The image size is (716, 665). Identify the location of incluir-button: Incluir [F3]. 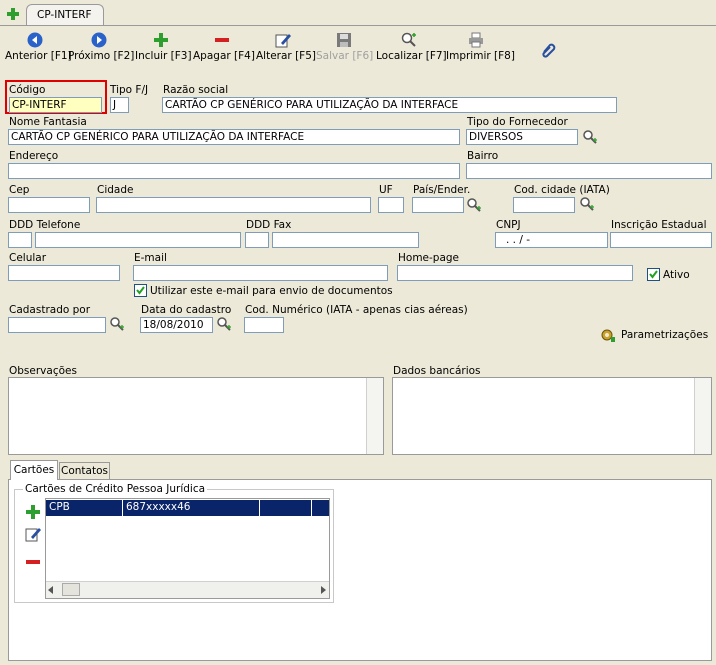
(163, 47).